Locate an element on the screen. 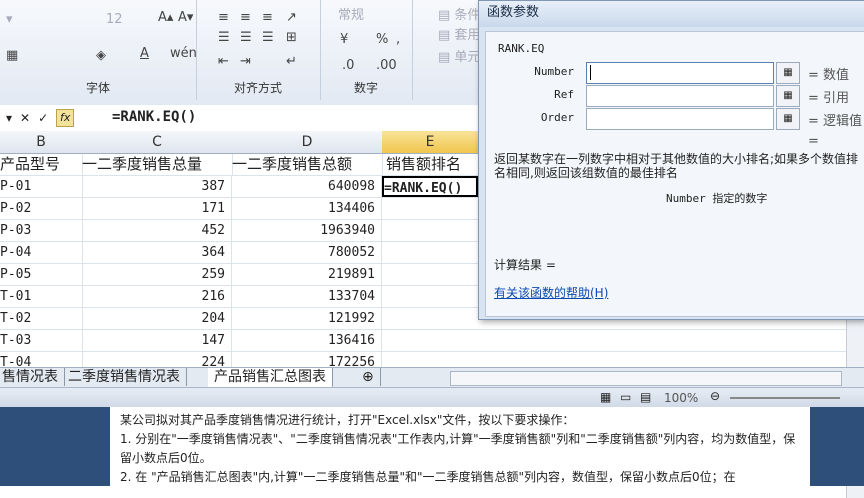 The height and width of the screenshot is (498, 864). conditional-format-label: 条件 is located at coordinates (467, 15).